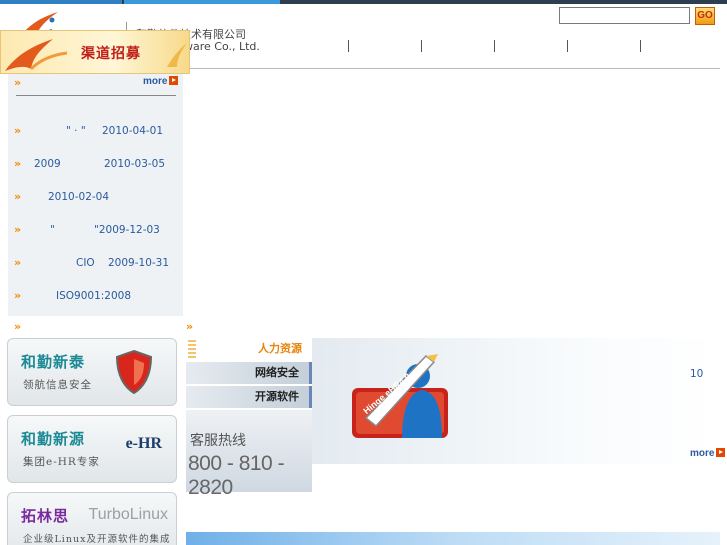  Describe the element at coordinates (402, 394) in the screenshot. I see `ehr-product-icon: Hinge eHR4.0` at that location.